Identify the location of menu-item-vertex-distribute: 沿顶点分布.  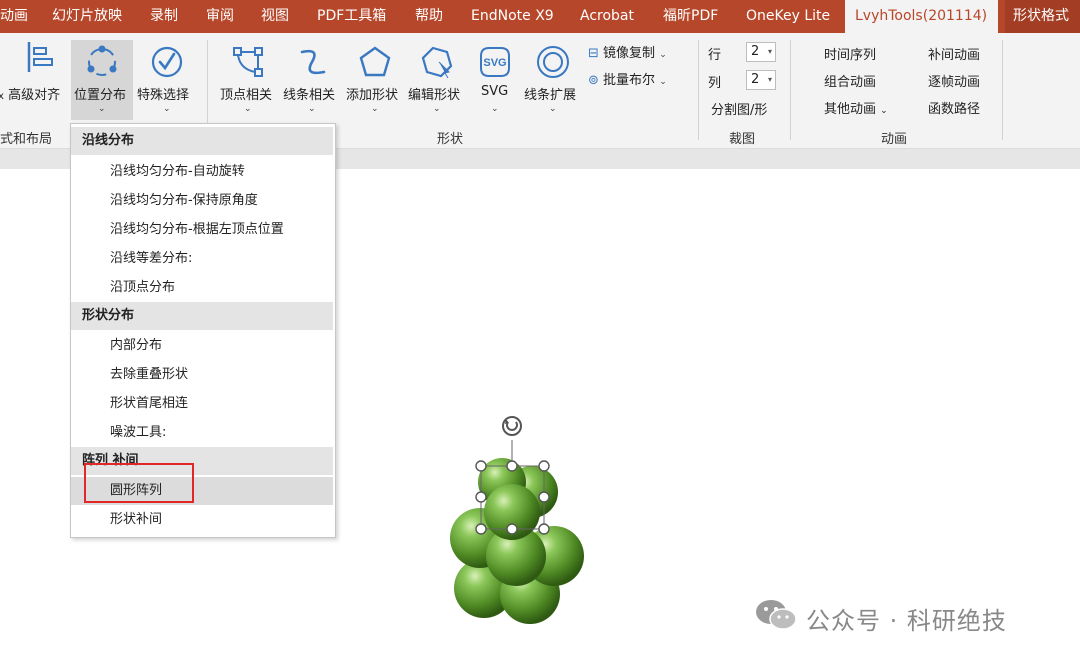
(202, 288).